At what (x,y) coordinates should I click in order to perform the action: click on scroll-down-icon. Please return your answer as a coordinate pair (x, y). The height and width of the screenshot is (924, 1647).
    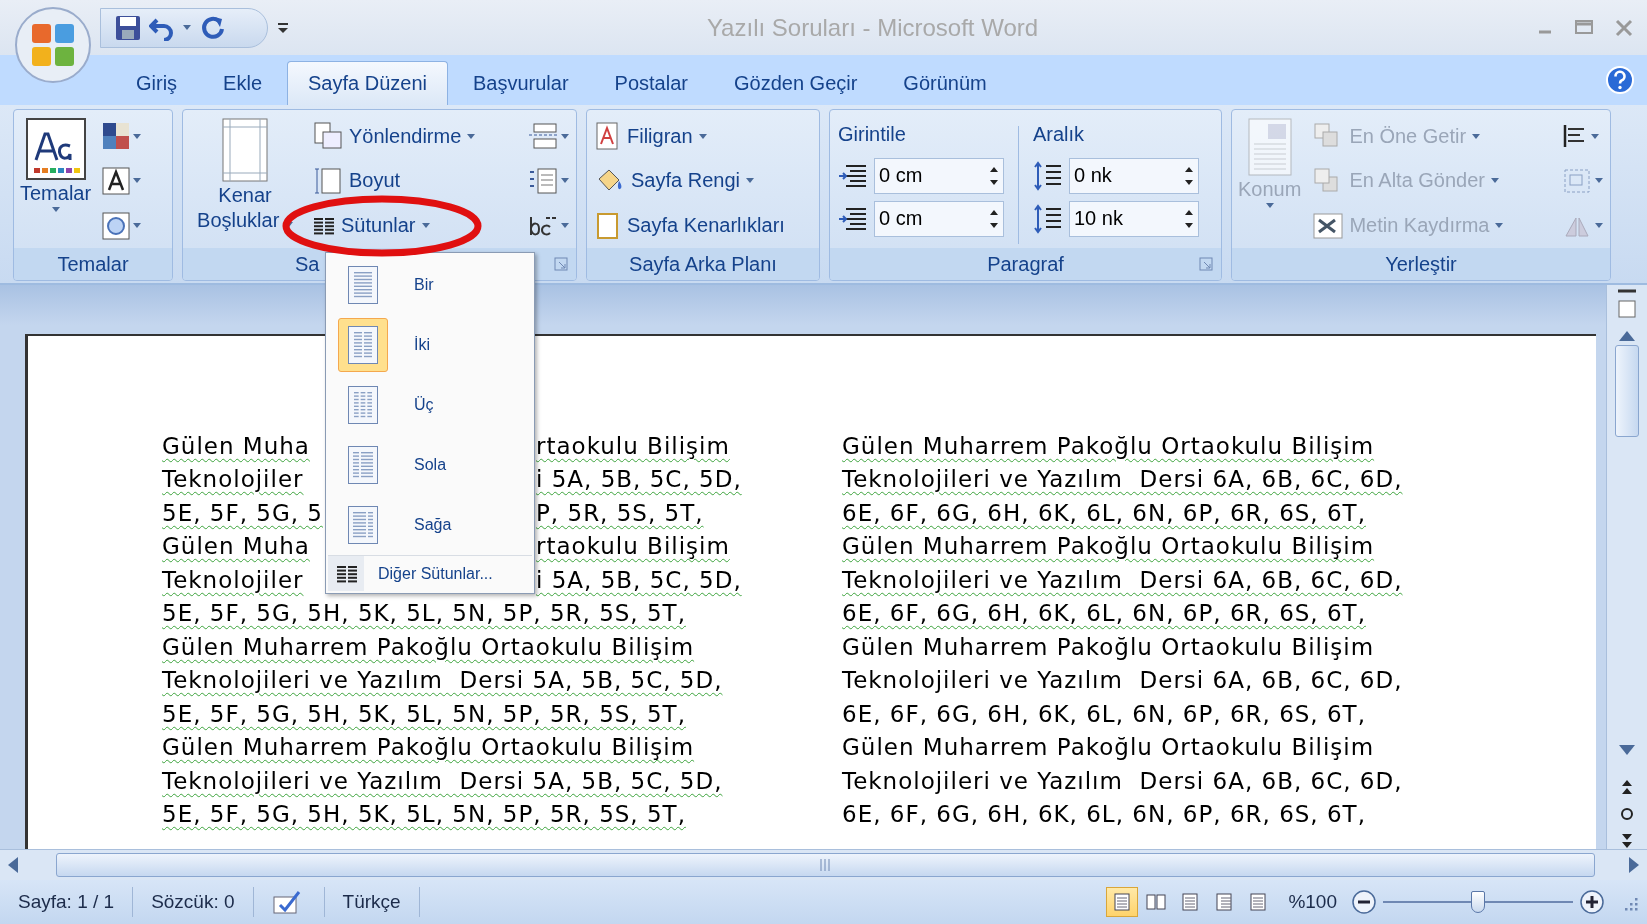
    Looking at the image, I should click on (1627, 750).